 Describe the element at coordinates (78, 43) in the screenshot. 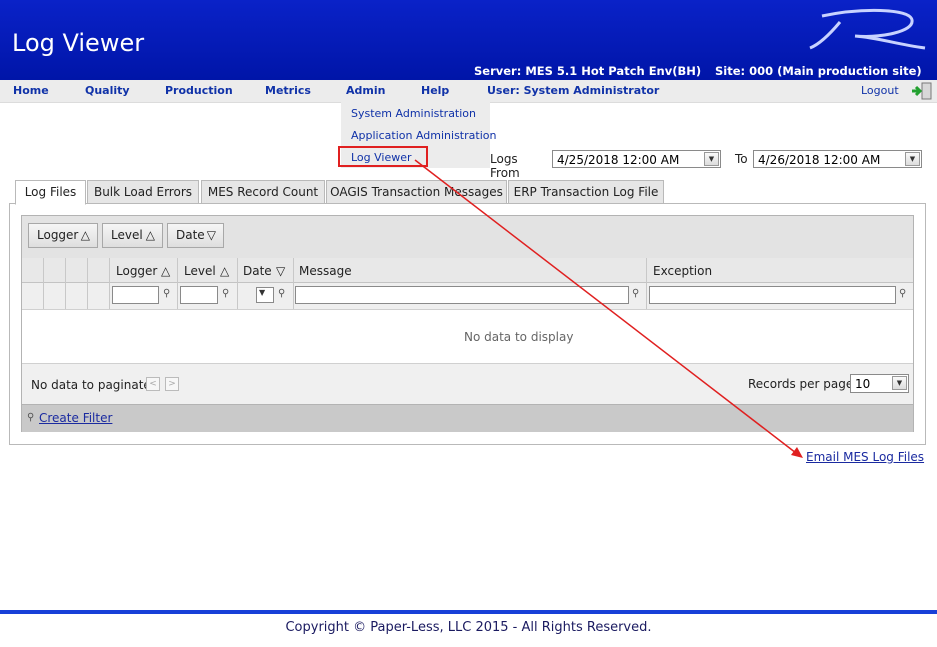

I see `page-title: Log Viewer` at that location.